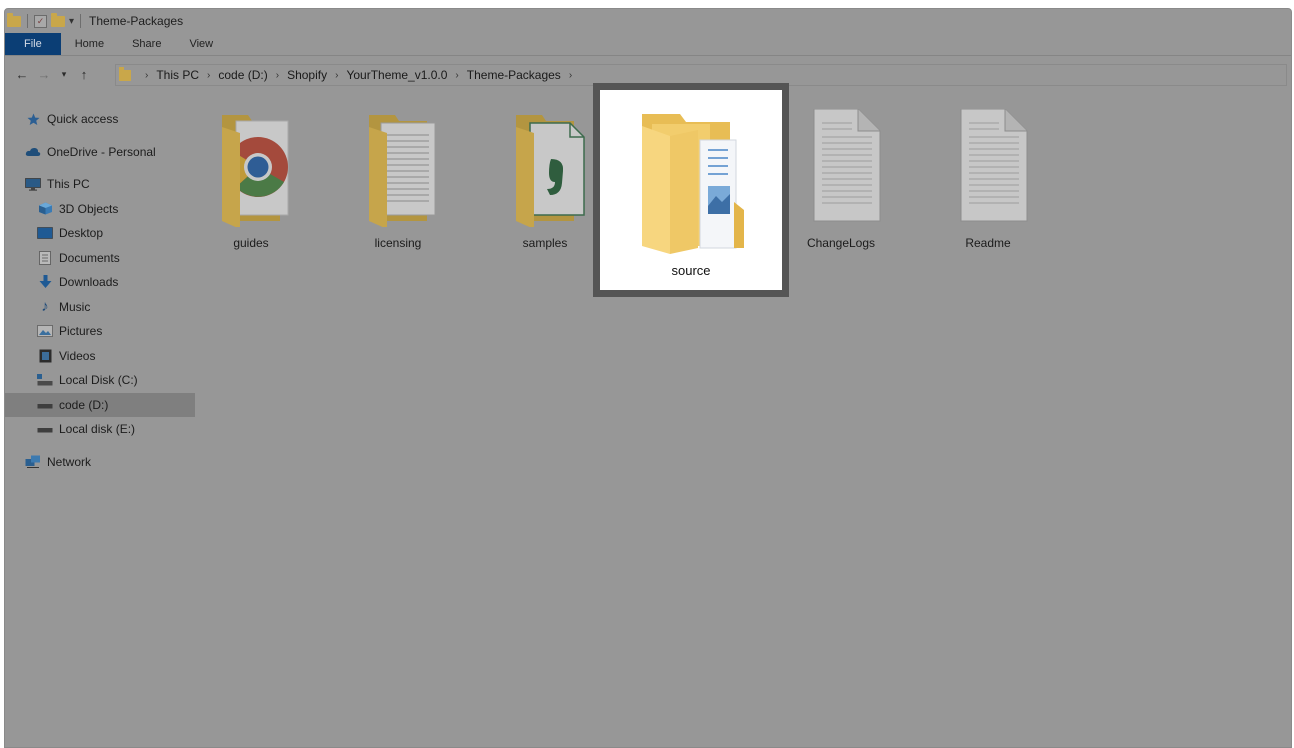  What do you see at coordinates (40, 21) in the screenshot?
I see `properties-icon: ✓` at bounding box center [40, 21].